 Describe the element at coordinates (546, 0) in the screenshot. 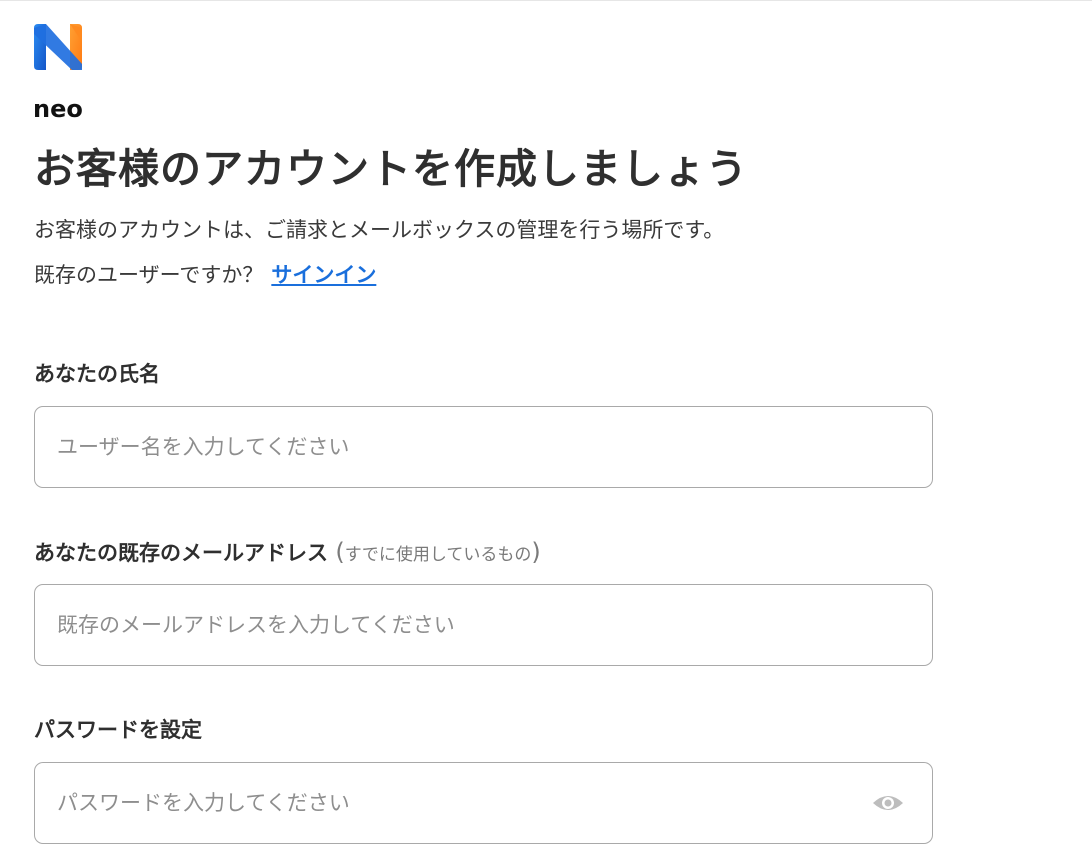

I see `top-divider` at that location.